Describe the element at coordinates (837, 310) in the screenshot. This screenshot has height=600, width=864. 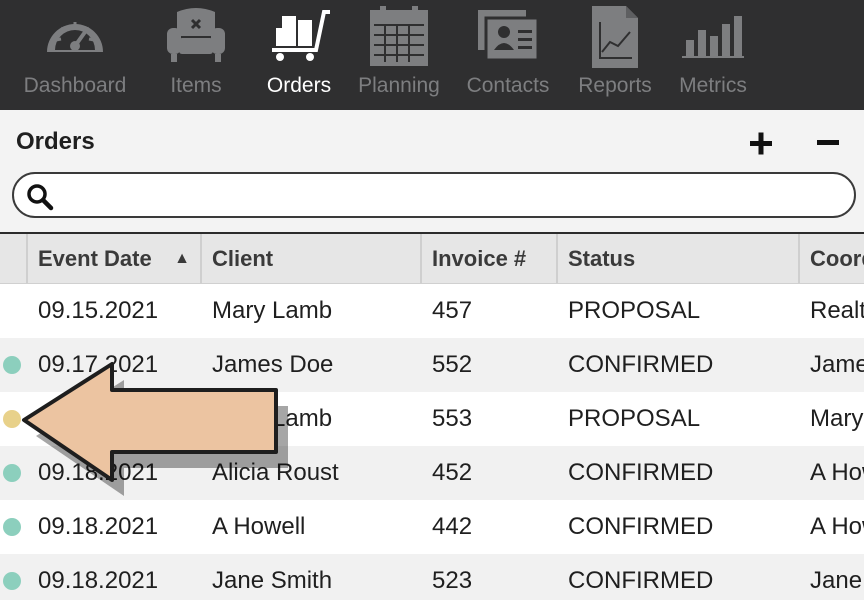
I see `cell-coordinator: Realtor` at that location.